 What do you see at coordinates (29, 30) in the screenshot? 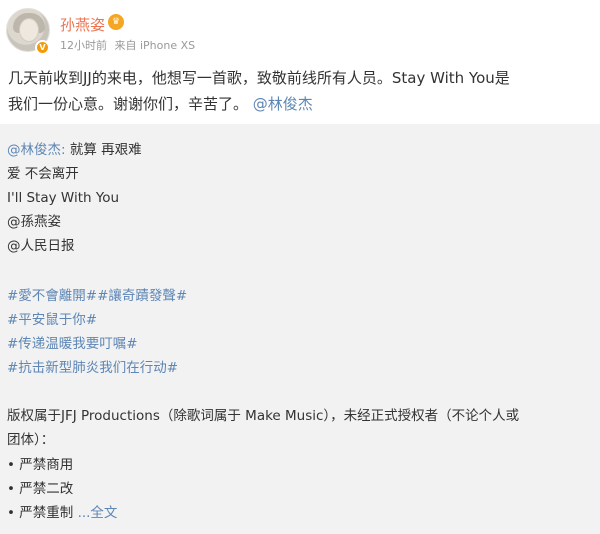
I see `avatar-face` at bounding box center [29, 30].